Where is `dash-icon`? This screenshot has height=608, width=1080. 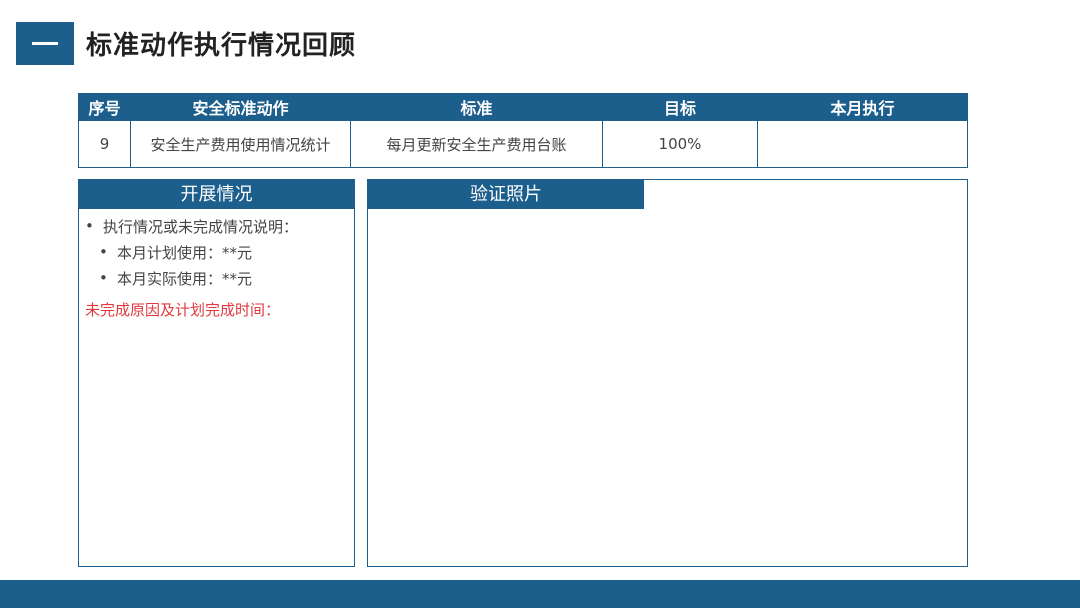 dash-icon is located at coordinates (45, 43).